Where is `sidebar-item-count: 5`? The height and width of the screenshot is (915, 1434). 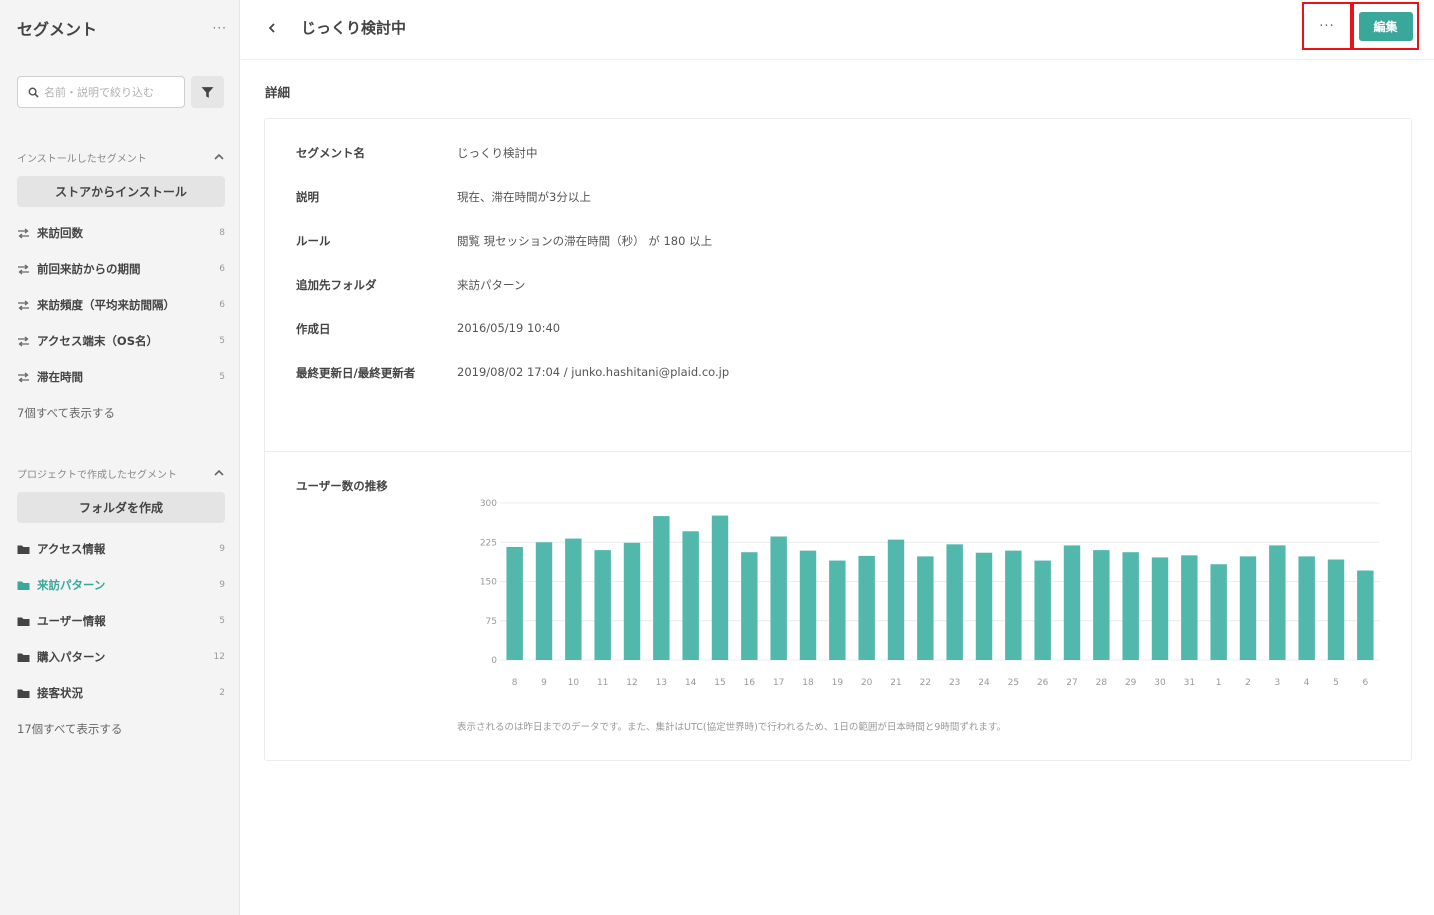 sidebar-item-count: 5 is located at coordinates (222, 377).